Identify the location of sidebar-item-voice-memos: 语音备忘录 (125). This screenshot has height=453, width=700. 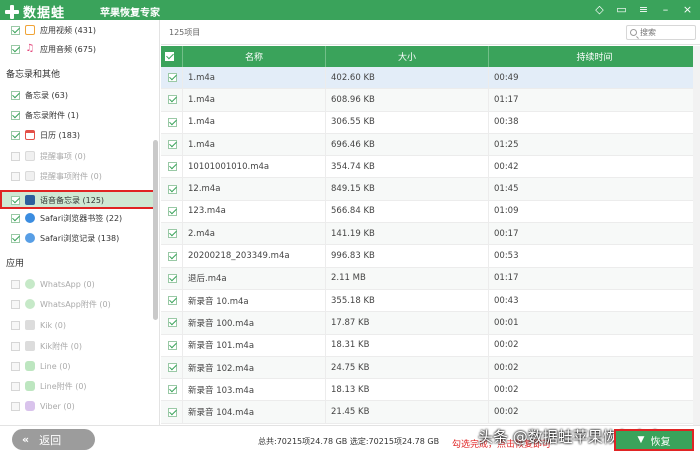
(57, 200).